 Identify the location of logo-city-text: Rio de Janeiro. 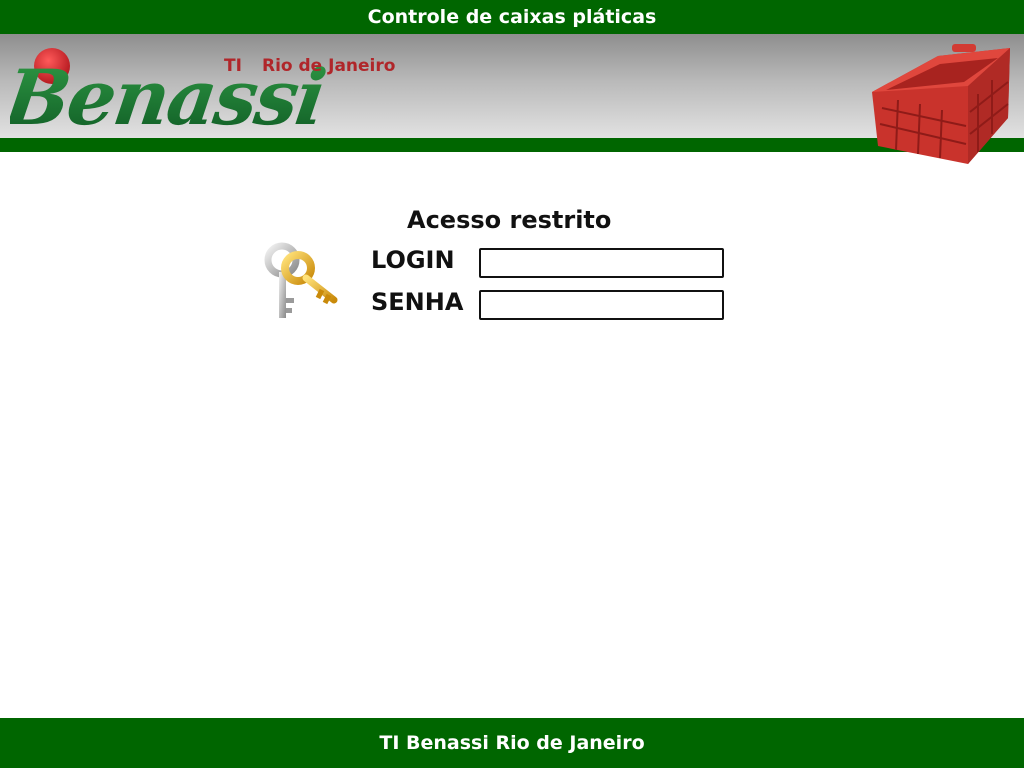
(329, 66).